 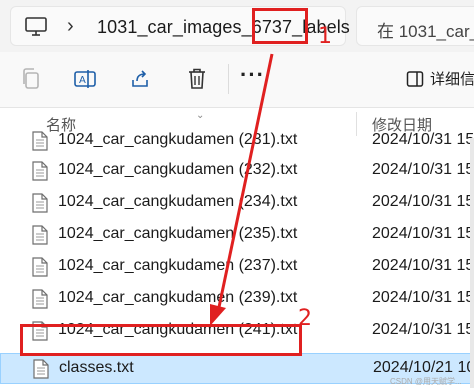 I want to click on annotation-arrow, so click(x=242, y=189).